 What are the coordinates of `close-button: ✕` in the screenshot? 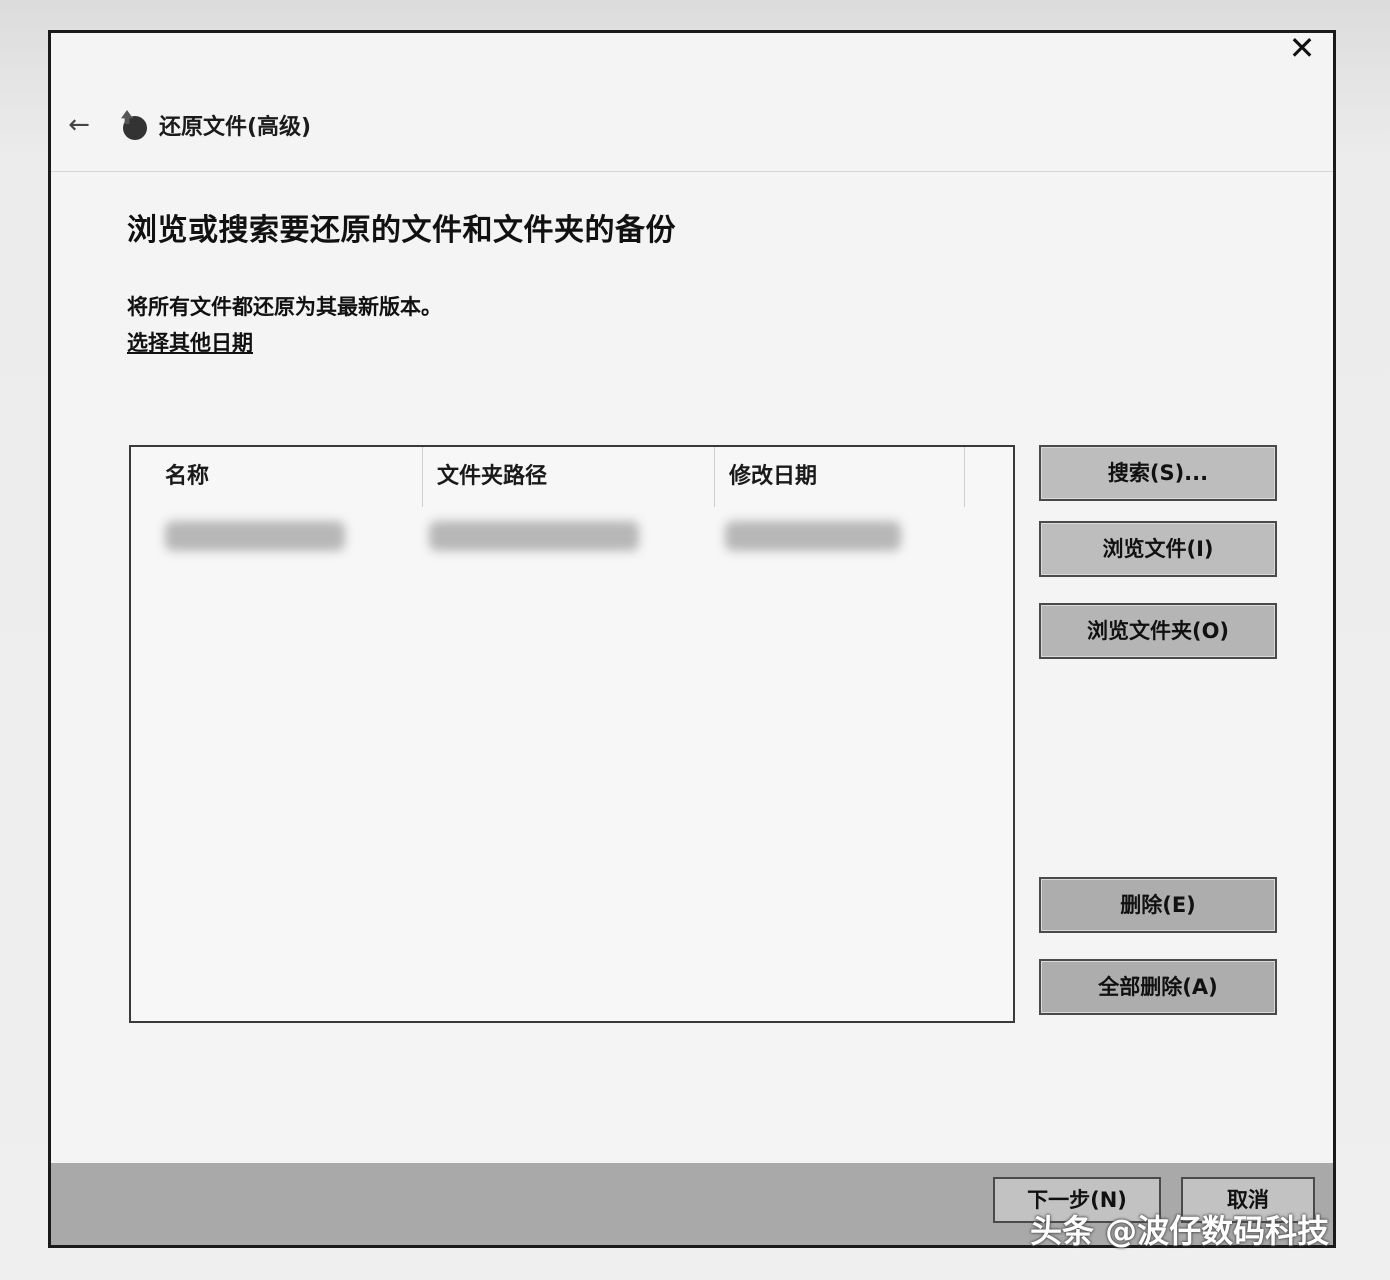 It's located at (1302, 49).